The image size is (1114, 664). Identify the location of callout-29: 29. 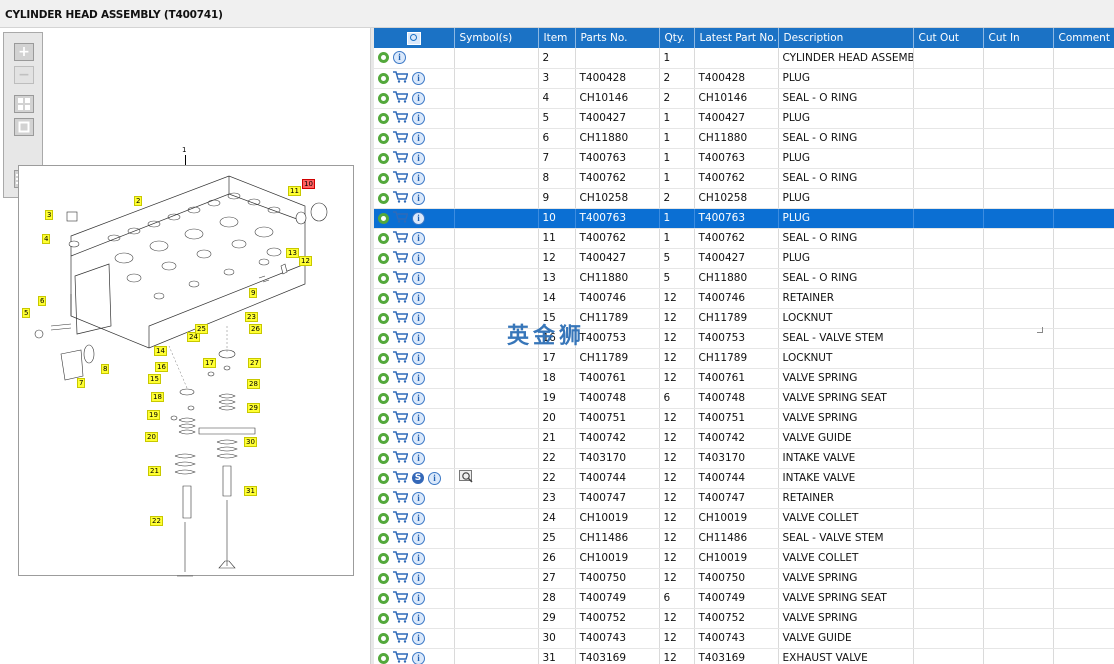
(253, 408).